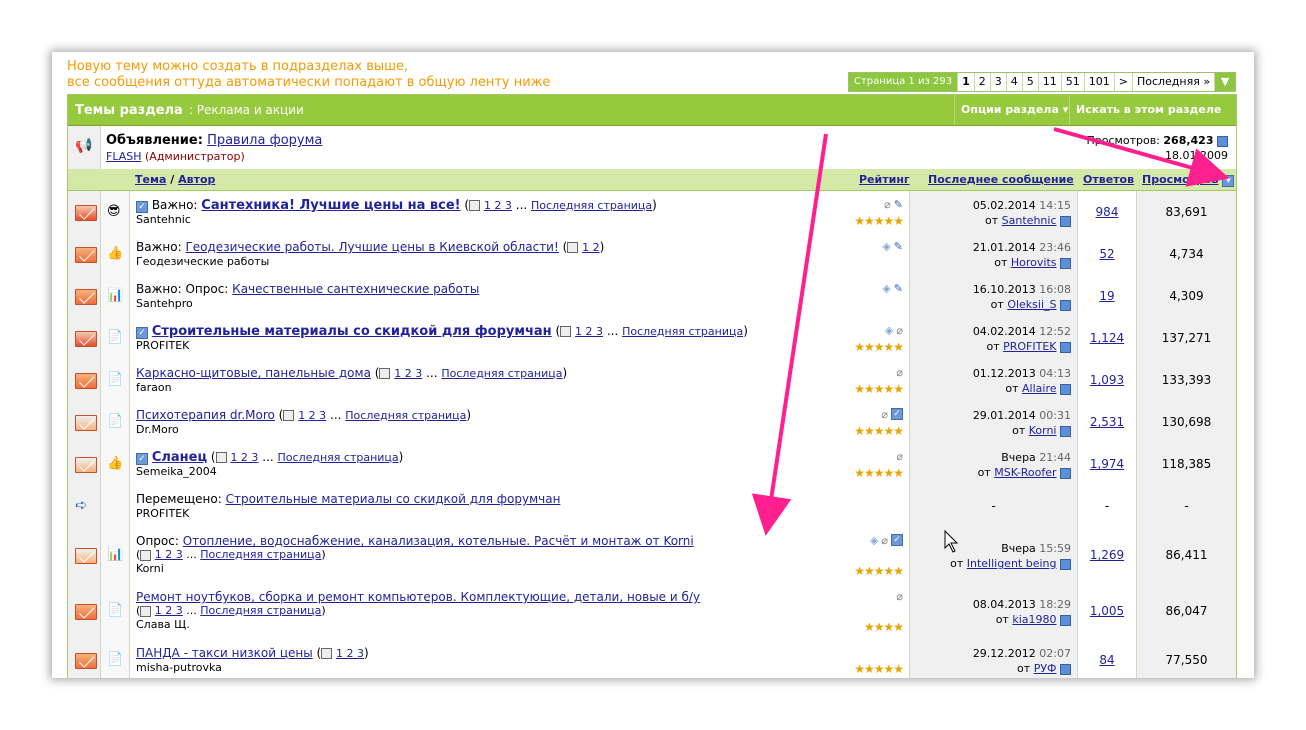 This screenshot has height=730, width=1306. What do you see at coordinates (951, 541) in the screenshot?
I see `mouse-cursor-icon` at bounding box center [951, 541].